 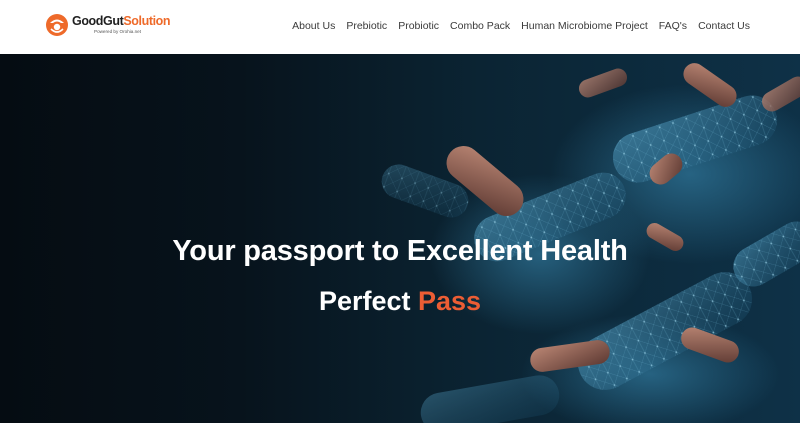 What do you see at coordinates (673, 26) in the screenshot?
I see `nav-faqs: FAQ's` at bounding box center [673, 26].